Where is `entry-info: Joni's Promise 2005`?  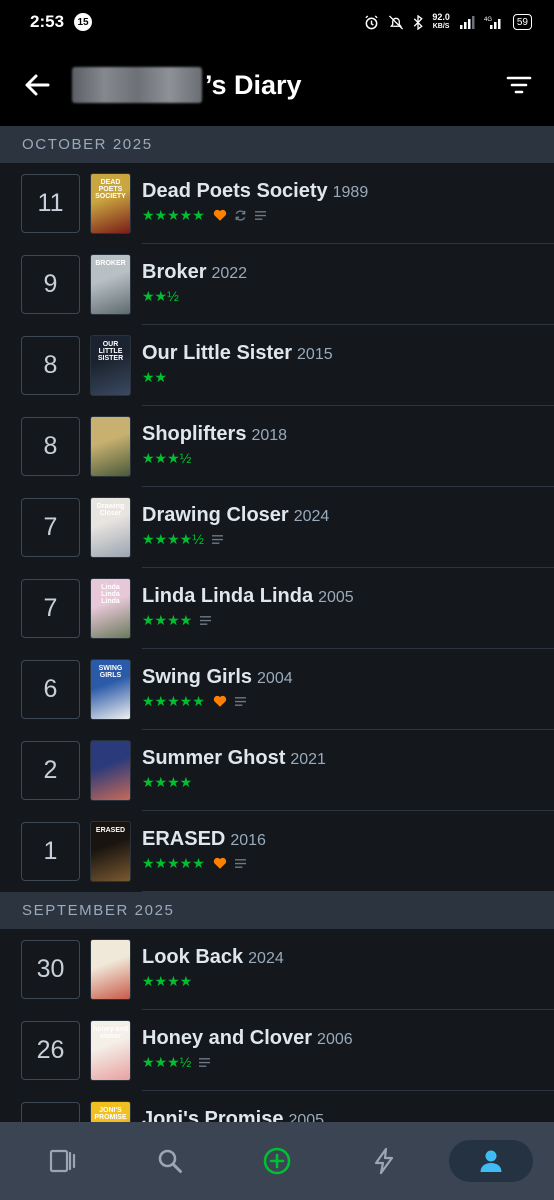 entry-info: Joni's Promise 2005 is located at coordinates (348, 1115).